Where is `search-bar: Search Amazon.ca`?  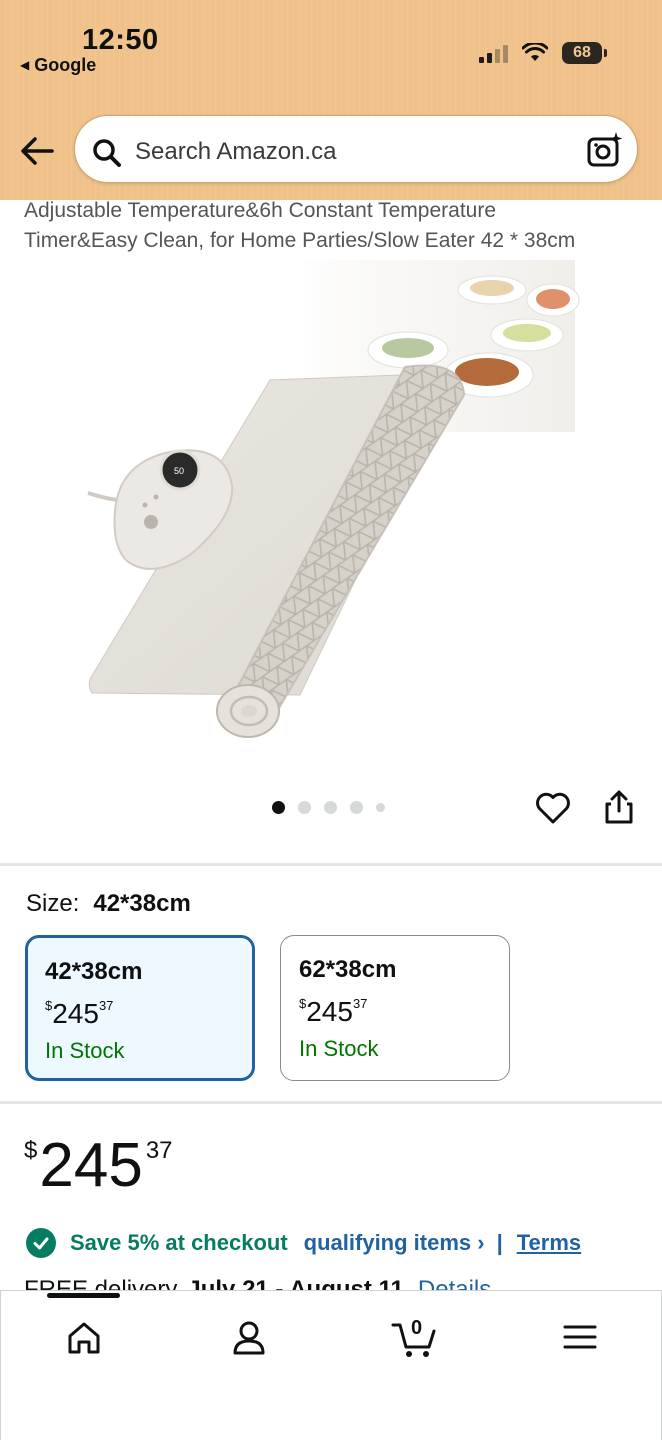
search-bar: Search Amazon.ca is located at coordinates (356, 149).